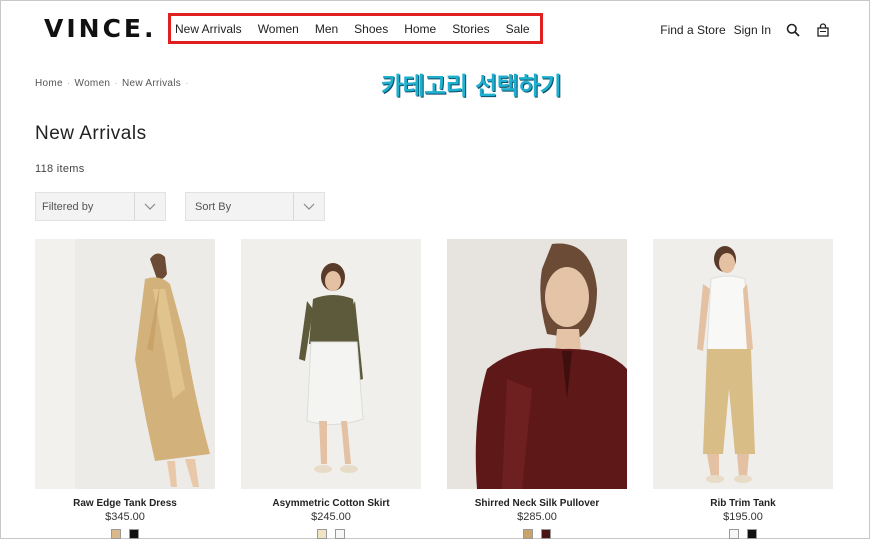 This screenshot has height=539, width=870. I want to click on breadcrumb-home: Home, so click(49, 83).